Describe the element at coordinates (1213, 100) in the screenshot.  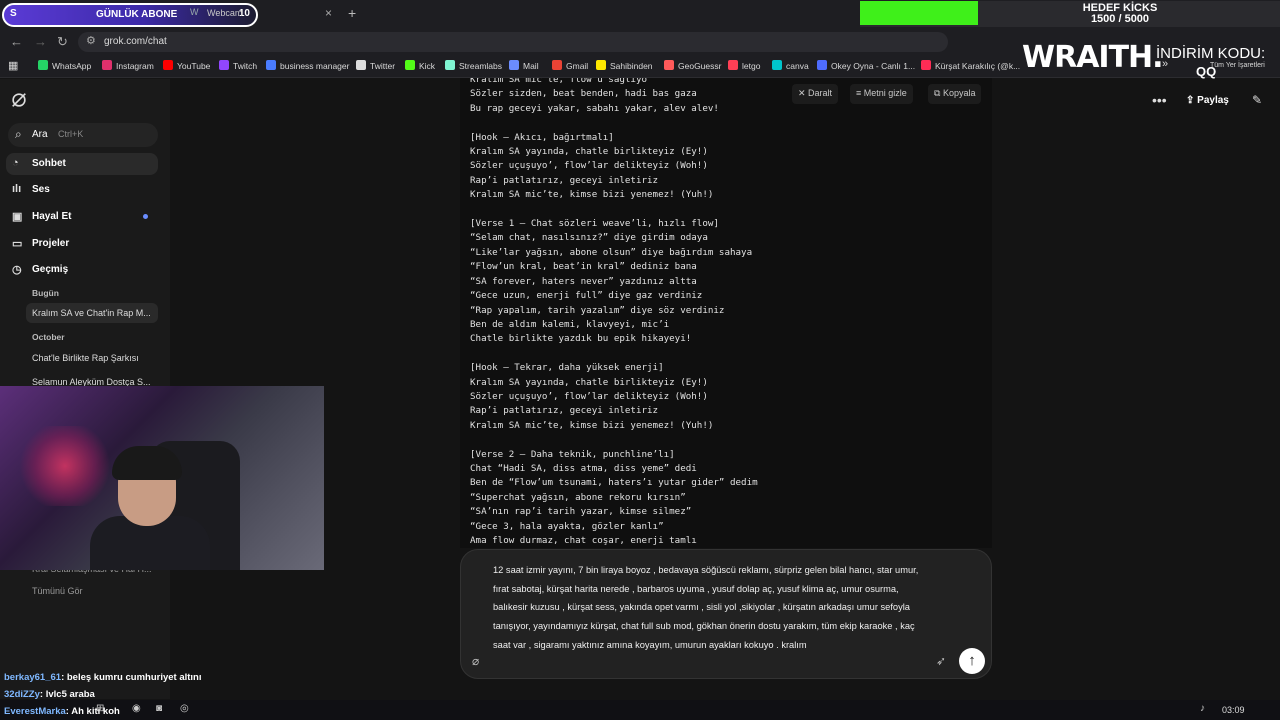
I see `share-label: Paylaş` at that location.